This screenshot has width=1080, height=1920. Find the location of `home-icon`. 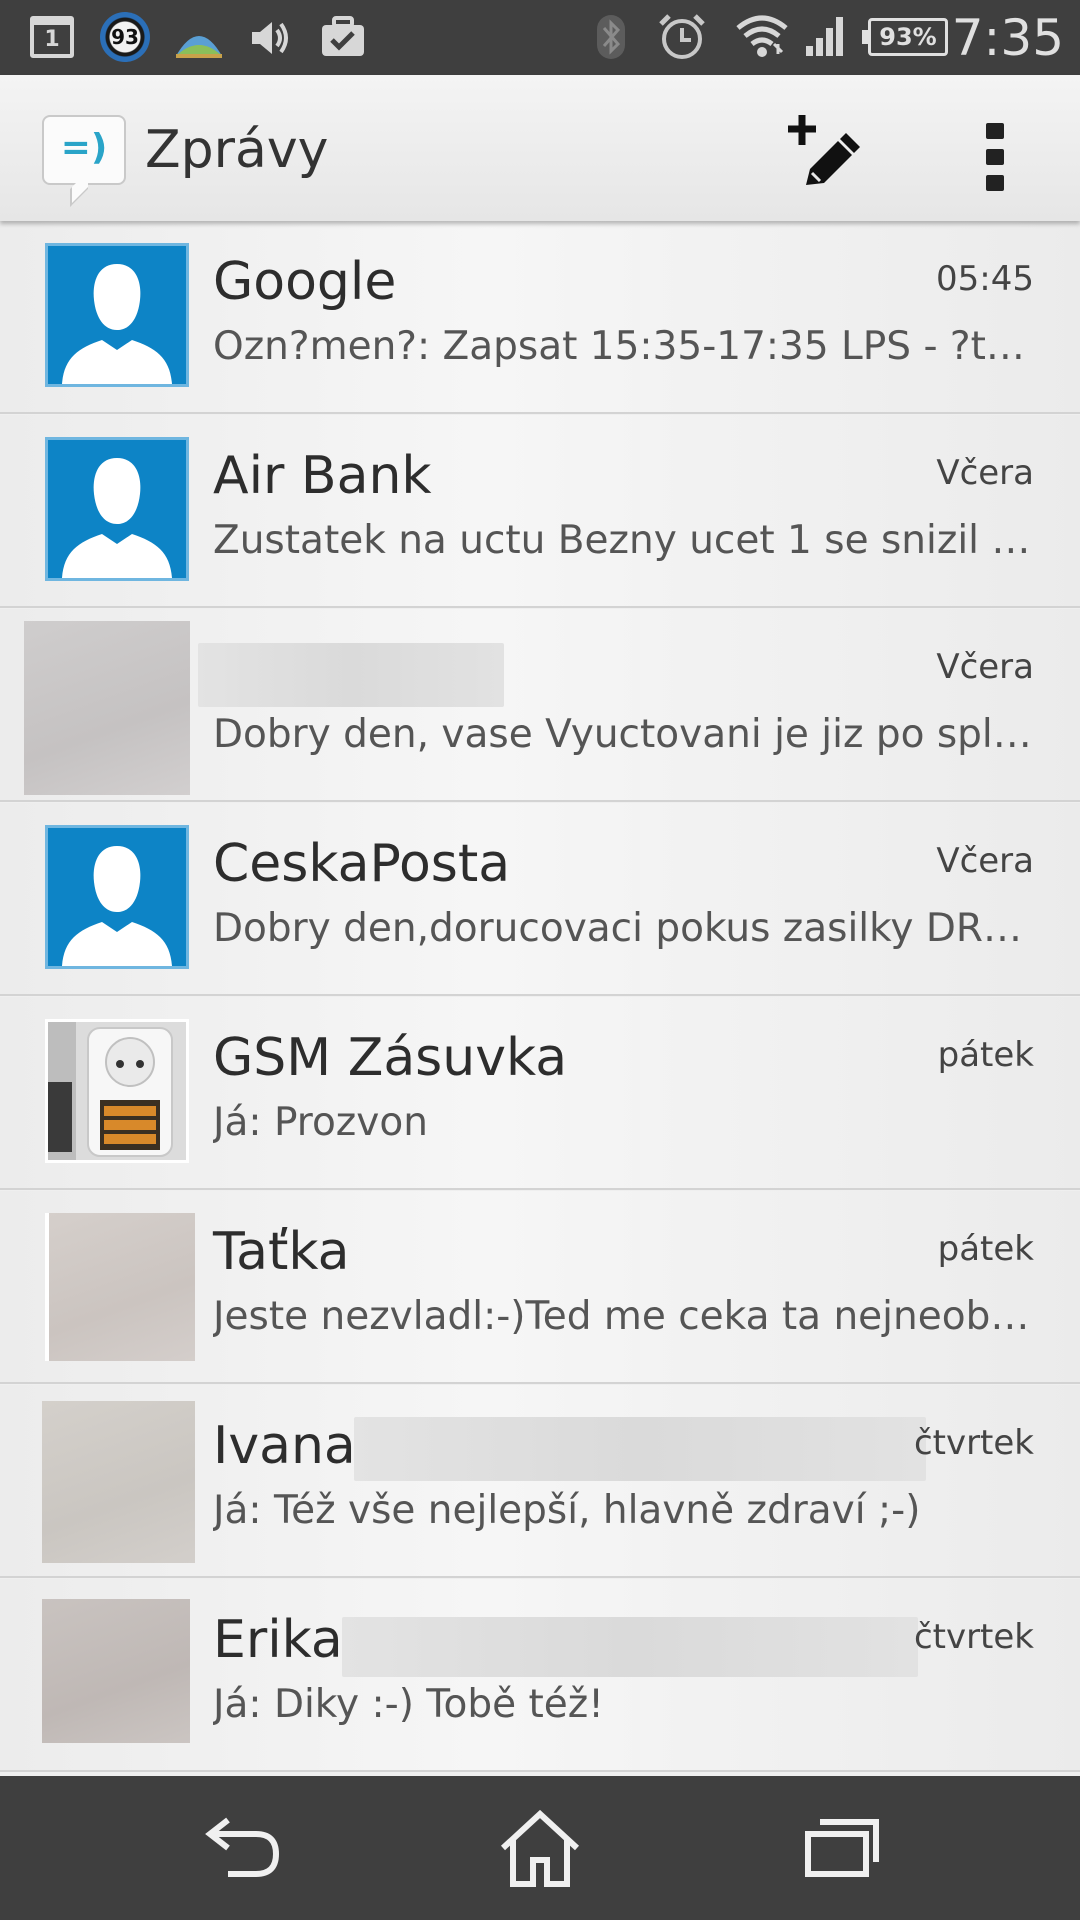

home-icon is located at coordinates (540, 1848).